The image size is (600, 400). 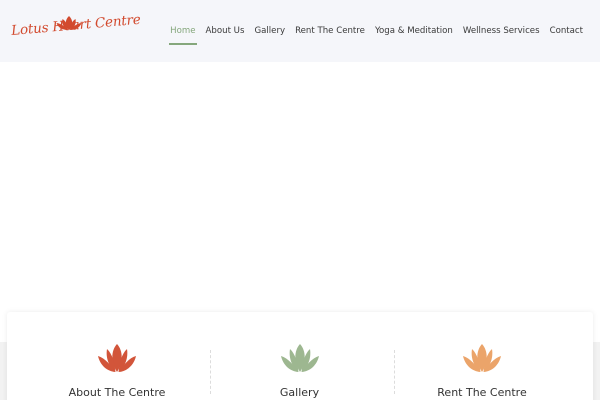 What do you see at coordinates (182, 31) in the screenshot?
I see `nav-item-home: Home` at bounding box center [182, 31].